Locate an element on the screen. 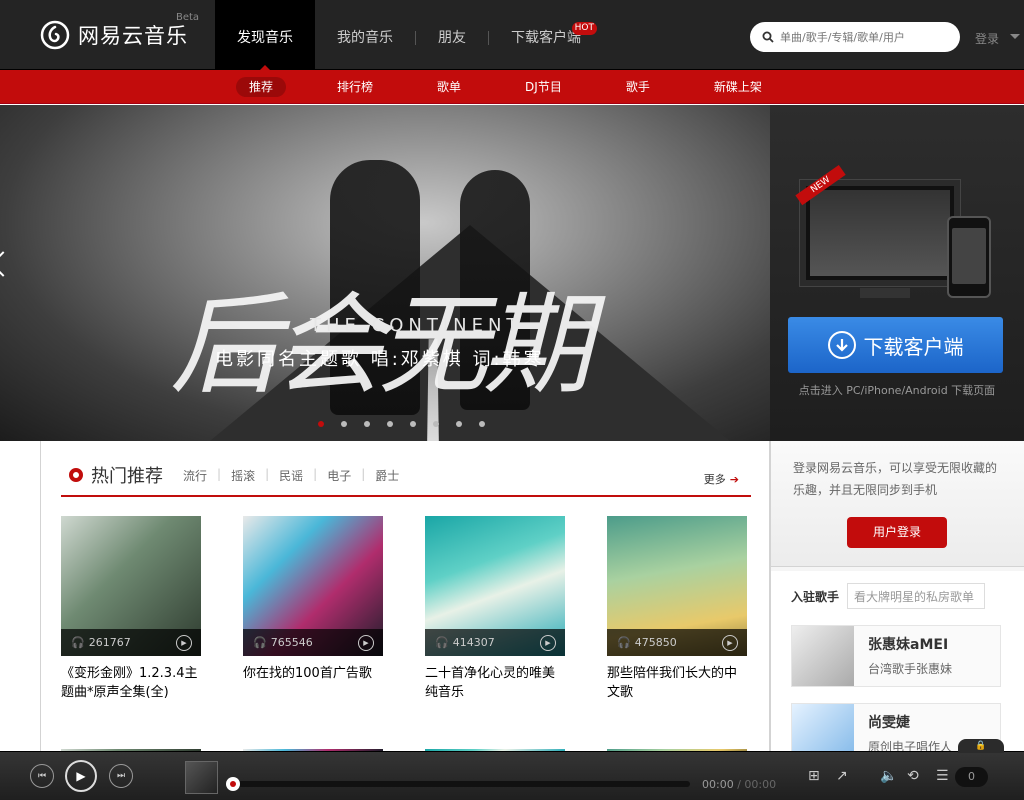 The image size is (1024, 800). logo-text: 网易云音乐 is located at coordinates (133, 36).